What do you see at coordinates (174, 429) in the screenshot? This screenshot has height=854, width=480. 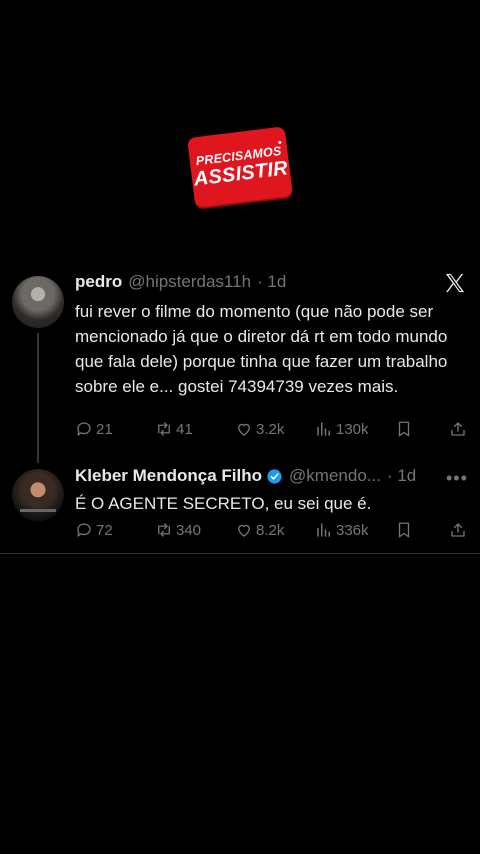 I see `retweet-button: 41` at bounding box center [174, 429].